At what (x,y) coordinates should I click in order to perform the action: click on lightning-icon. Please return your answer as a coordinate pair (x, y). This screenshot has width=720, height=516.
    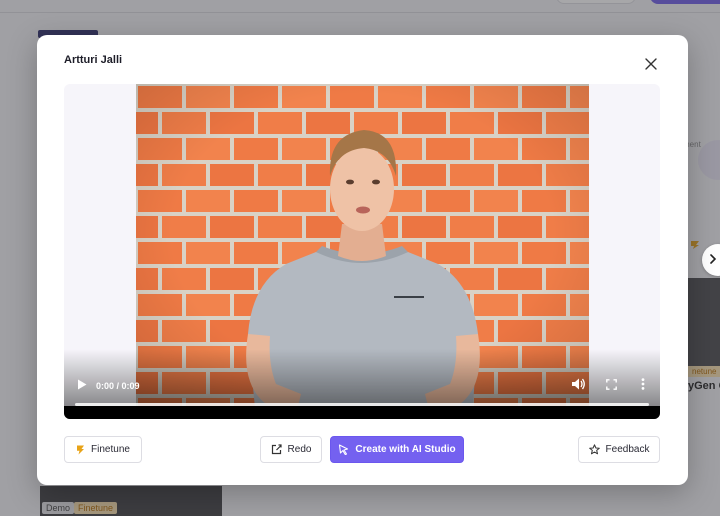
    Looking at the image, I should click on (80, 450).